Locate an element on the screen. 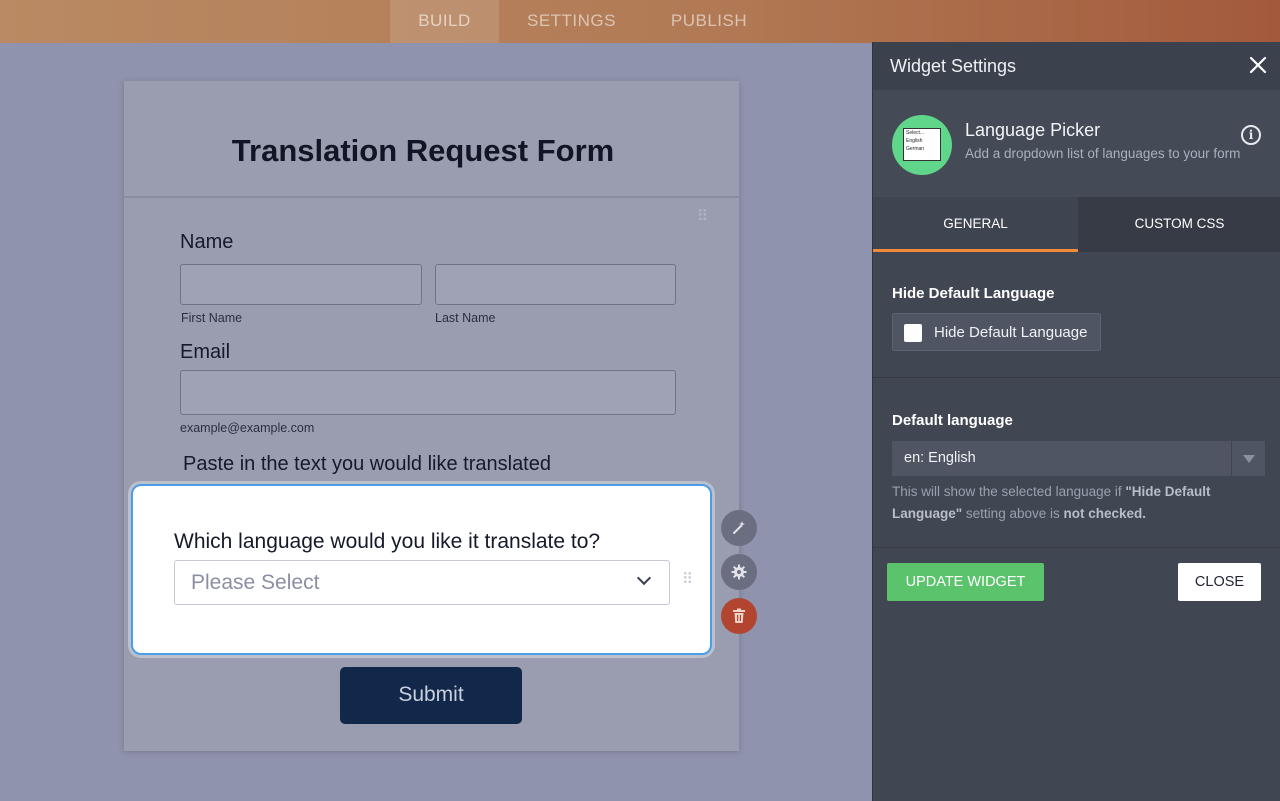  select-placeholder: Please Select is located at coordinates (255, 582).